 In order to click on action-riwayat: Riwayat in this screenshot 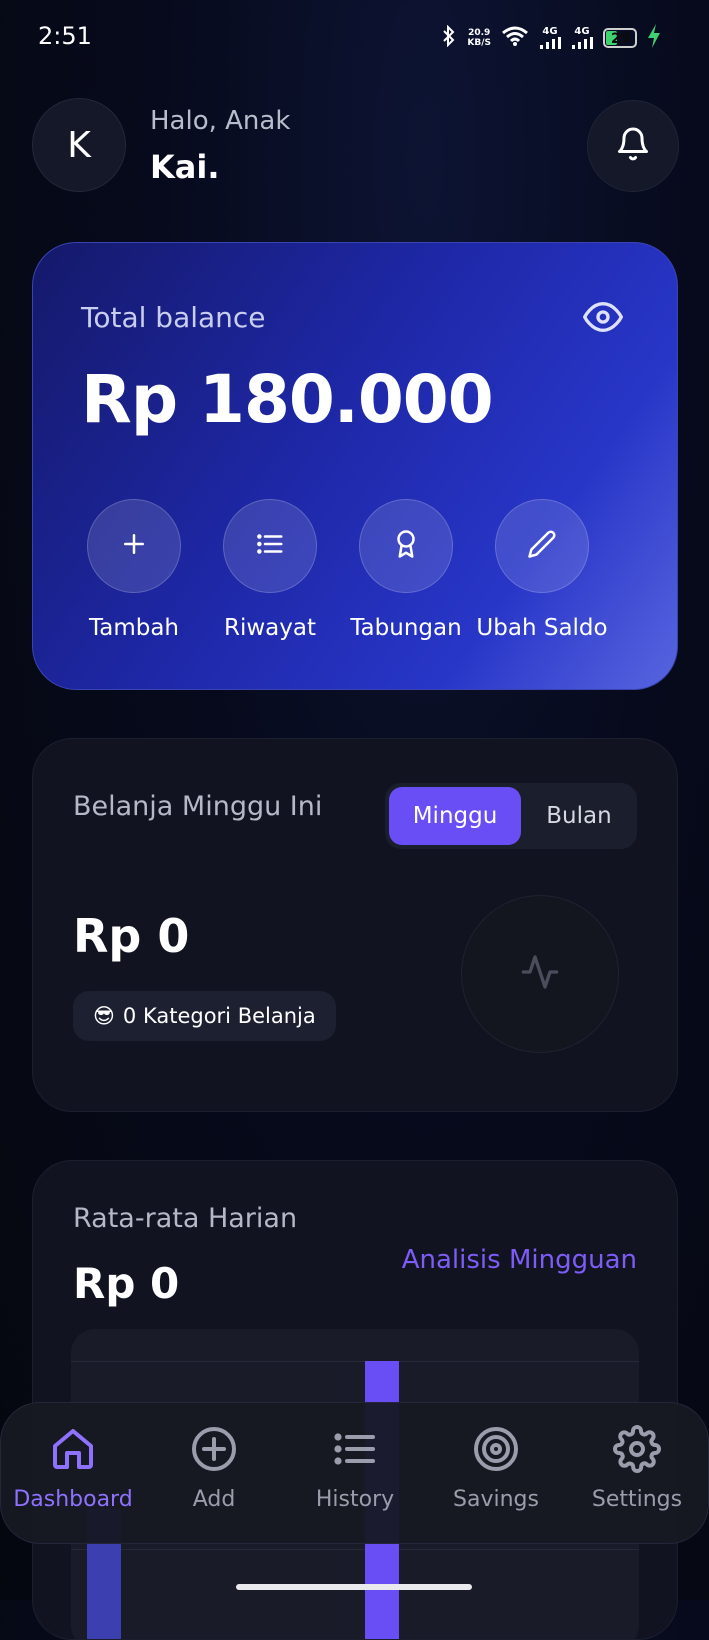, I will do `click(270, 570)`.